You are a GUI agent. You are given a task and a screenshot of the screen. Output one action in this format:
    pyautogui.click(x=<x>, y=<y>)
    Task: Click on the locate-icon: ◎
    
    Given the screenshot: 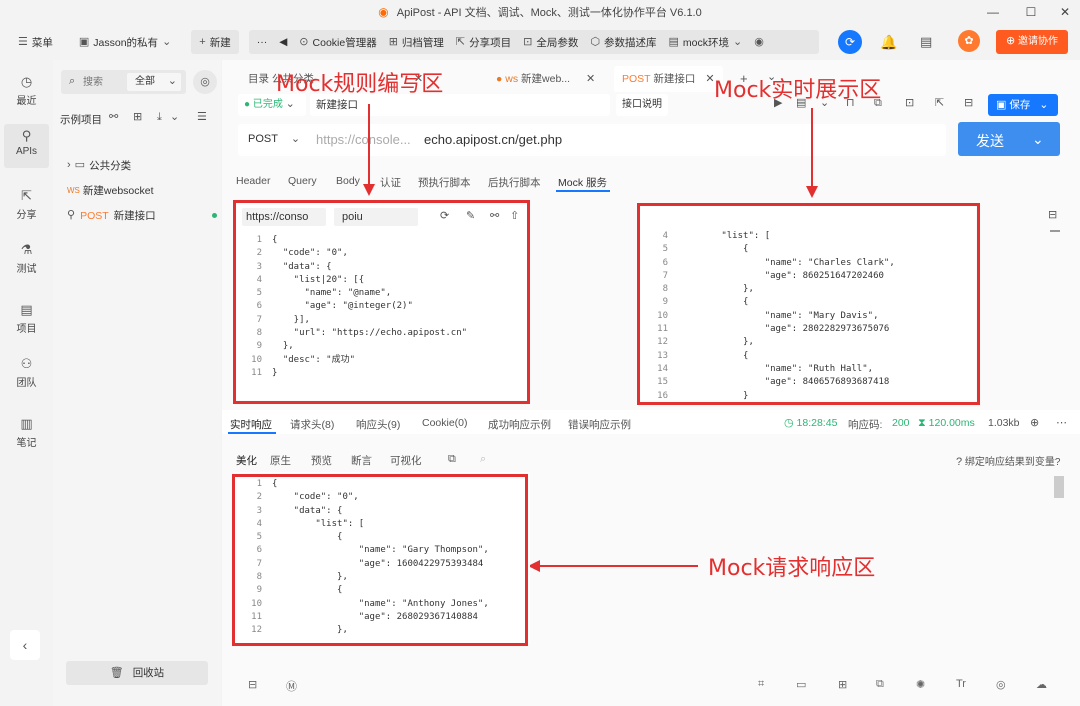 What is the action you would take?
    pyautogui.click(x=205, y=82)
    